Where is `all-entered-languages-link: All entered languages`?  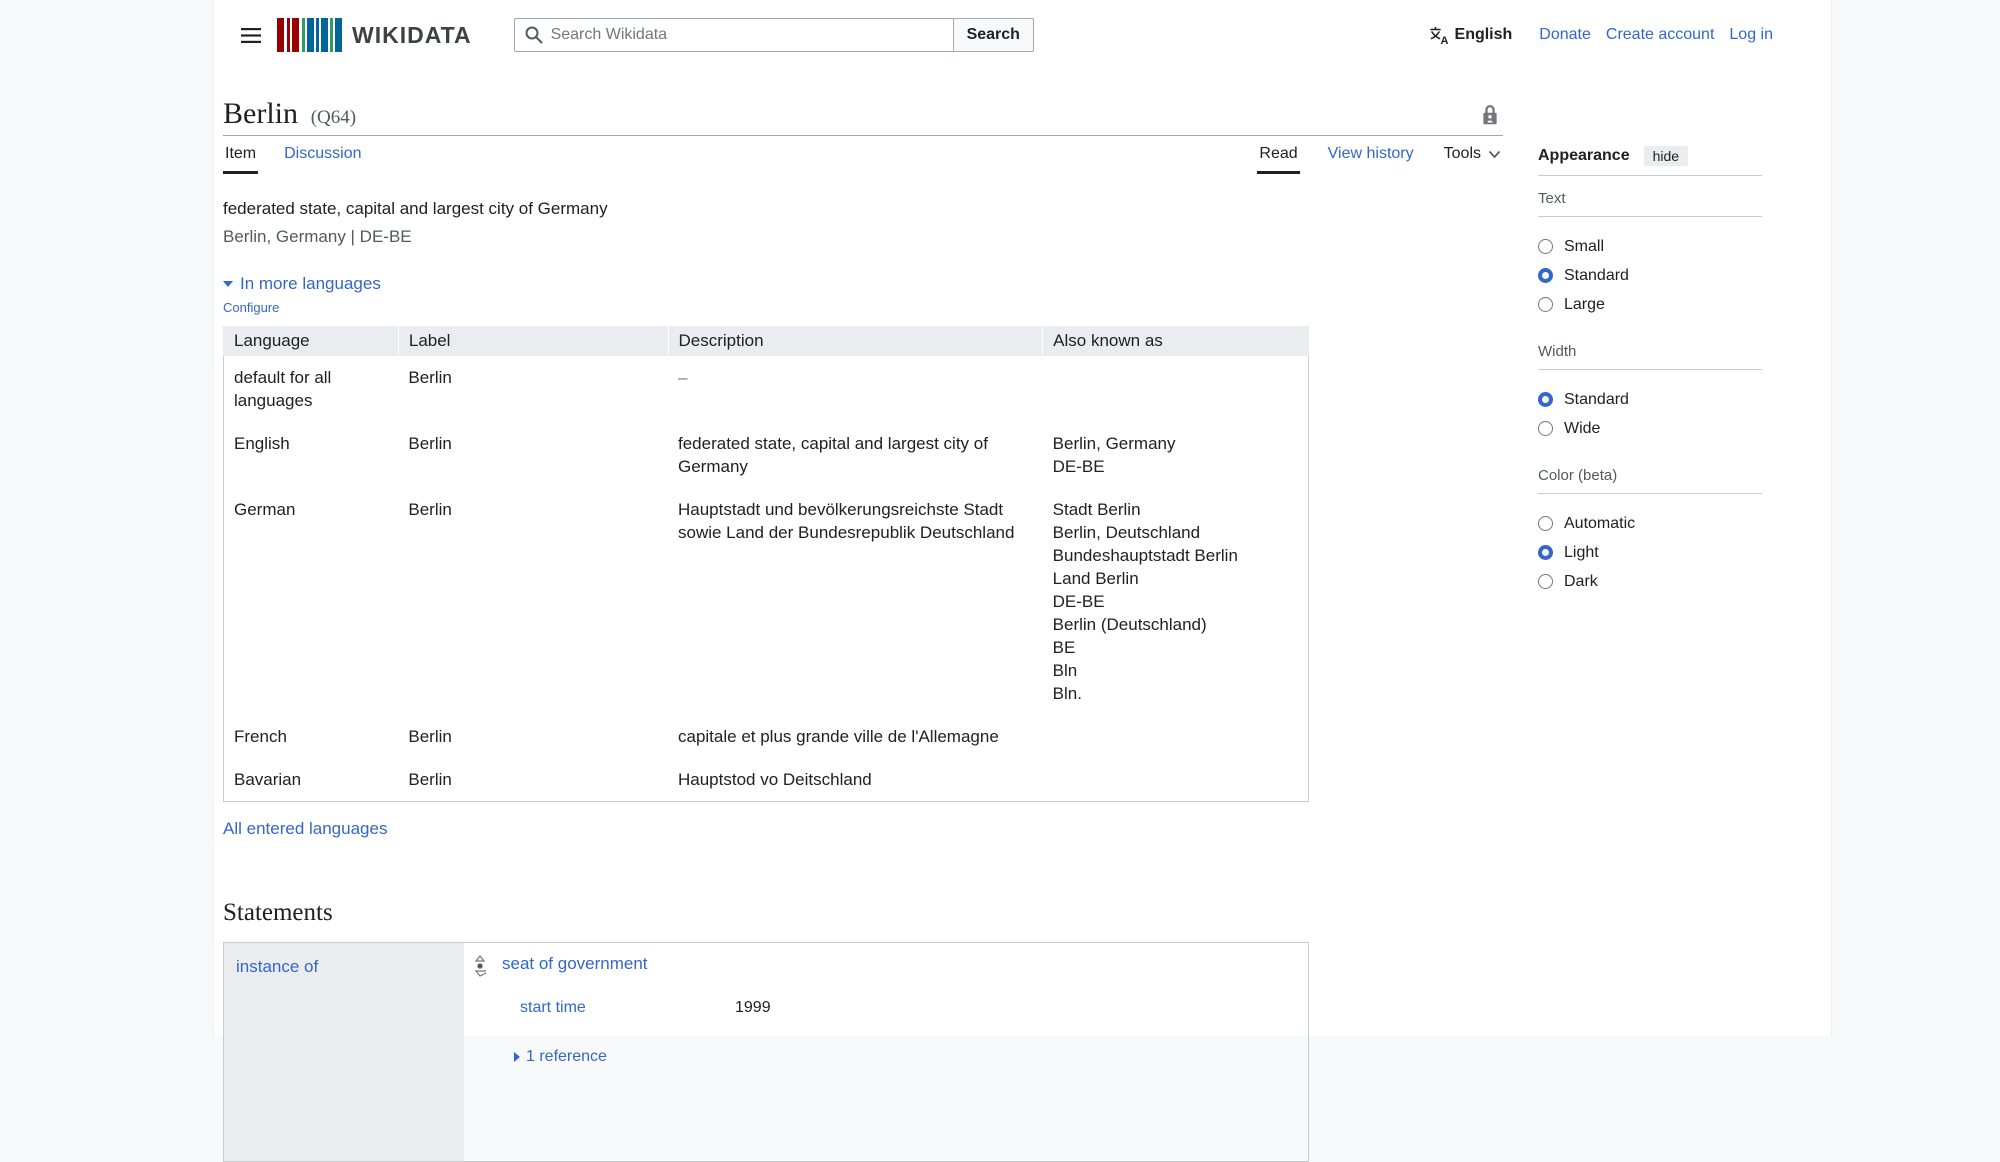
all-entered-languages-link: All entered languages is located at coordinates (305, 829).